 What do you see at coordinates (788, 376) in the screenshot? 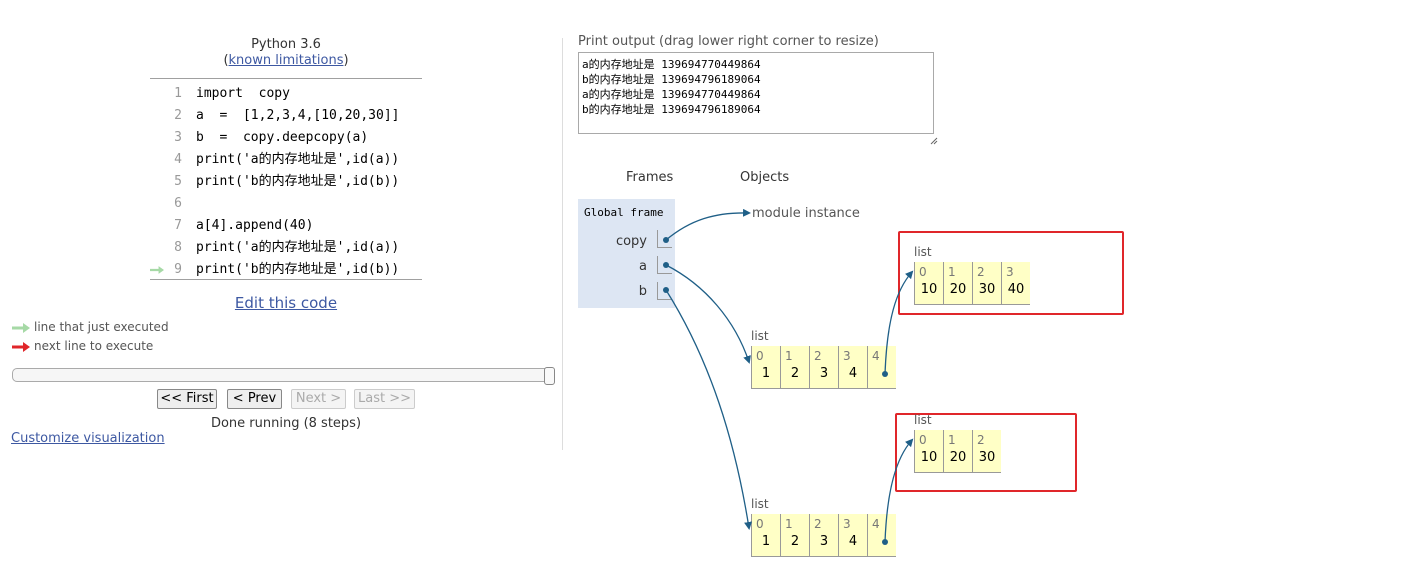
I see `pointer-arrows` at bounding box center [788, 376].